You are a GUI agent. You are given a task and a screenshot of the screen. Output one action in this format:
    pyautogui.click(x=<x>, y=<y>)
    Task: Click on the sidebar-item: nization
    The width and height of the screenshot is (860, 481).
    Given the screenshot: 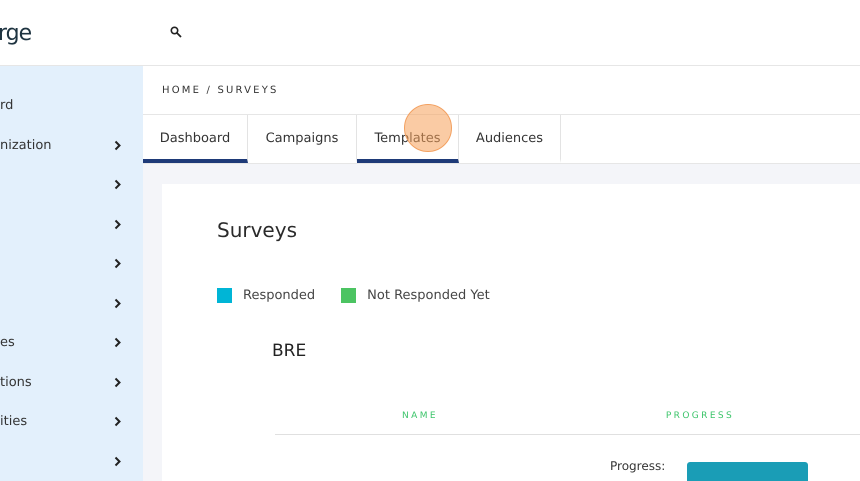 What is the action you would take?
    pyautogui.click(x=26, y=145)
    